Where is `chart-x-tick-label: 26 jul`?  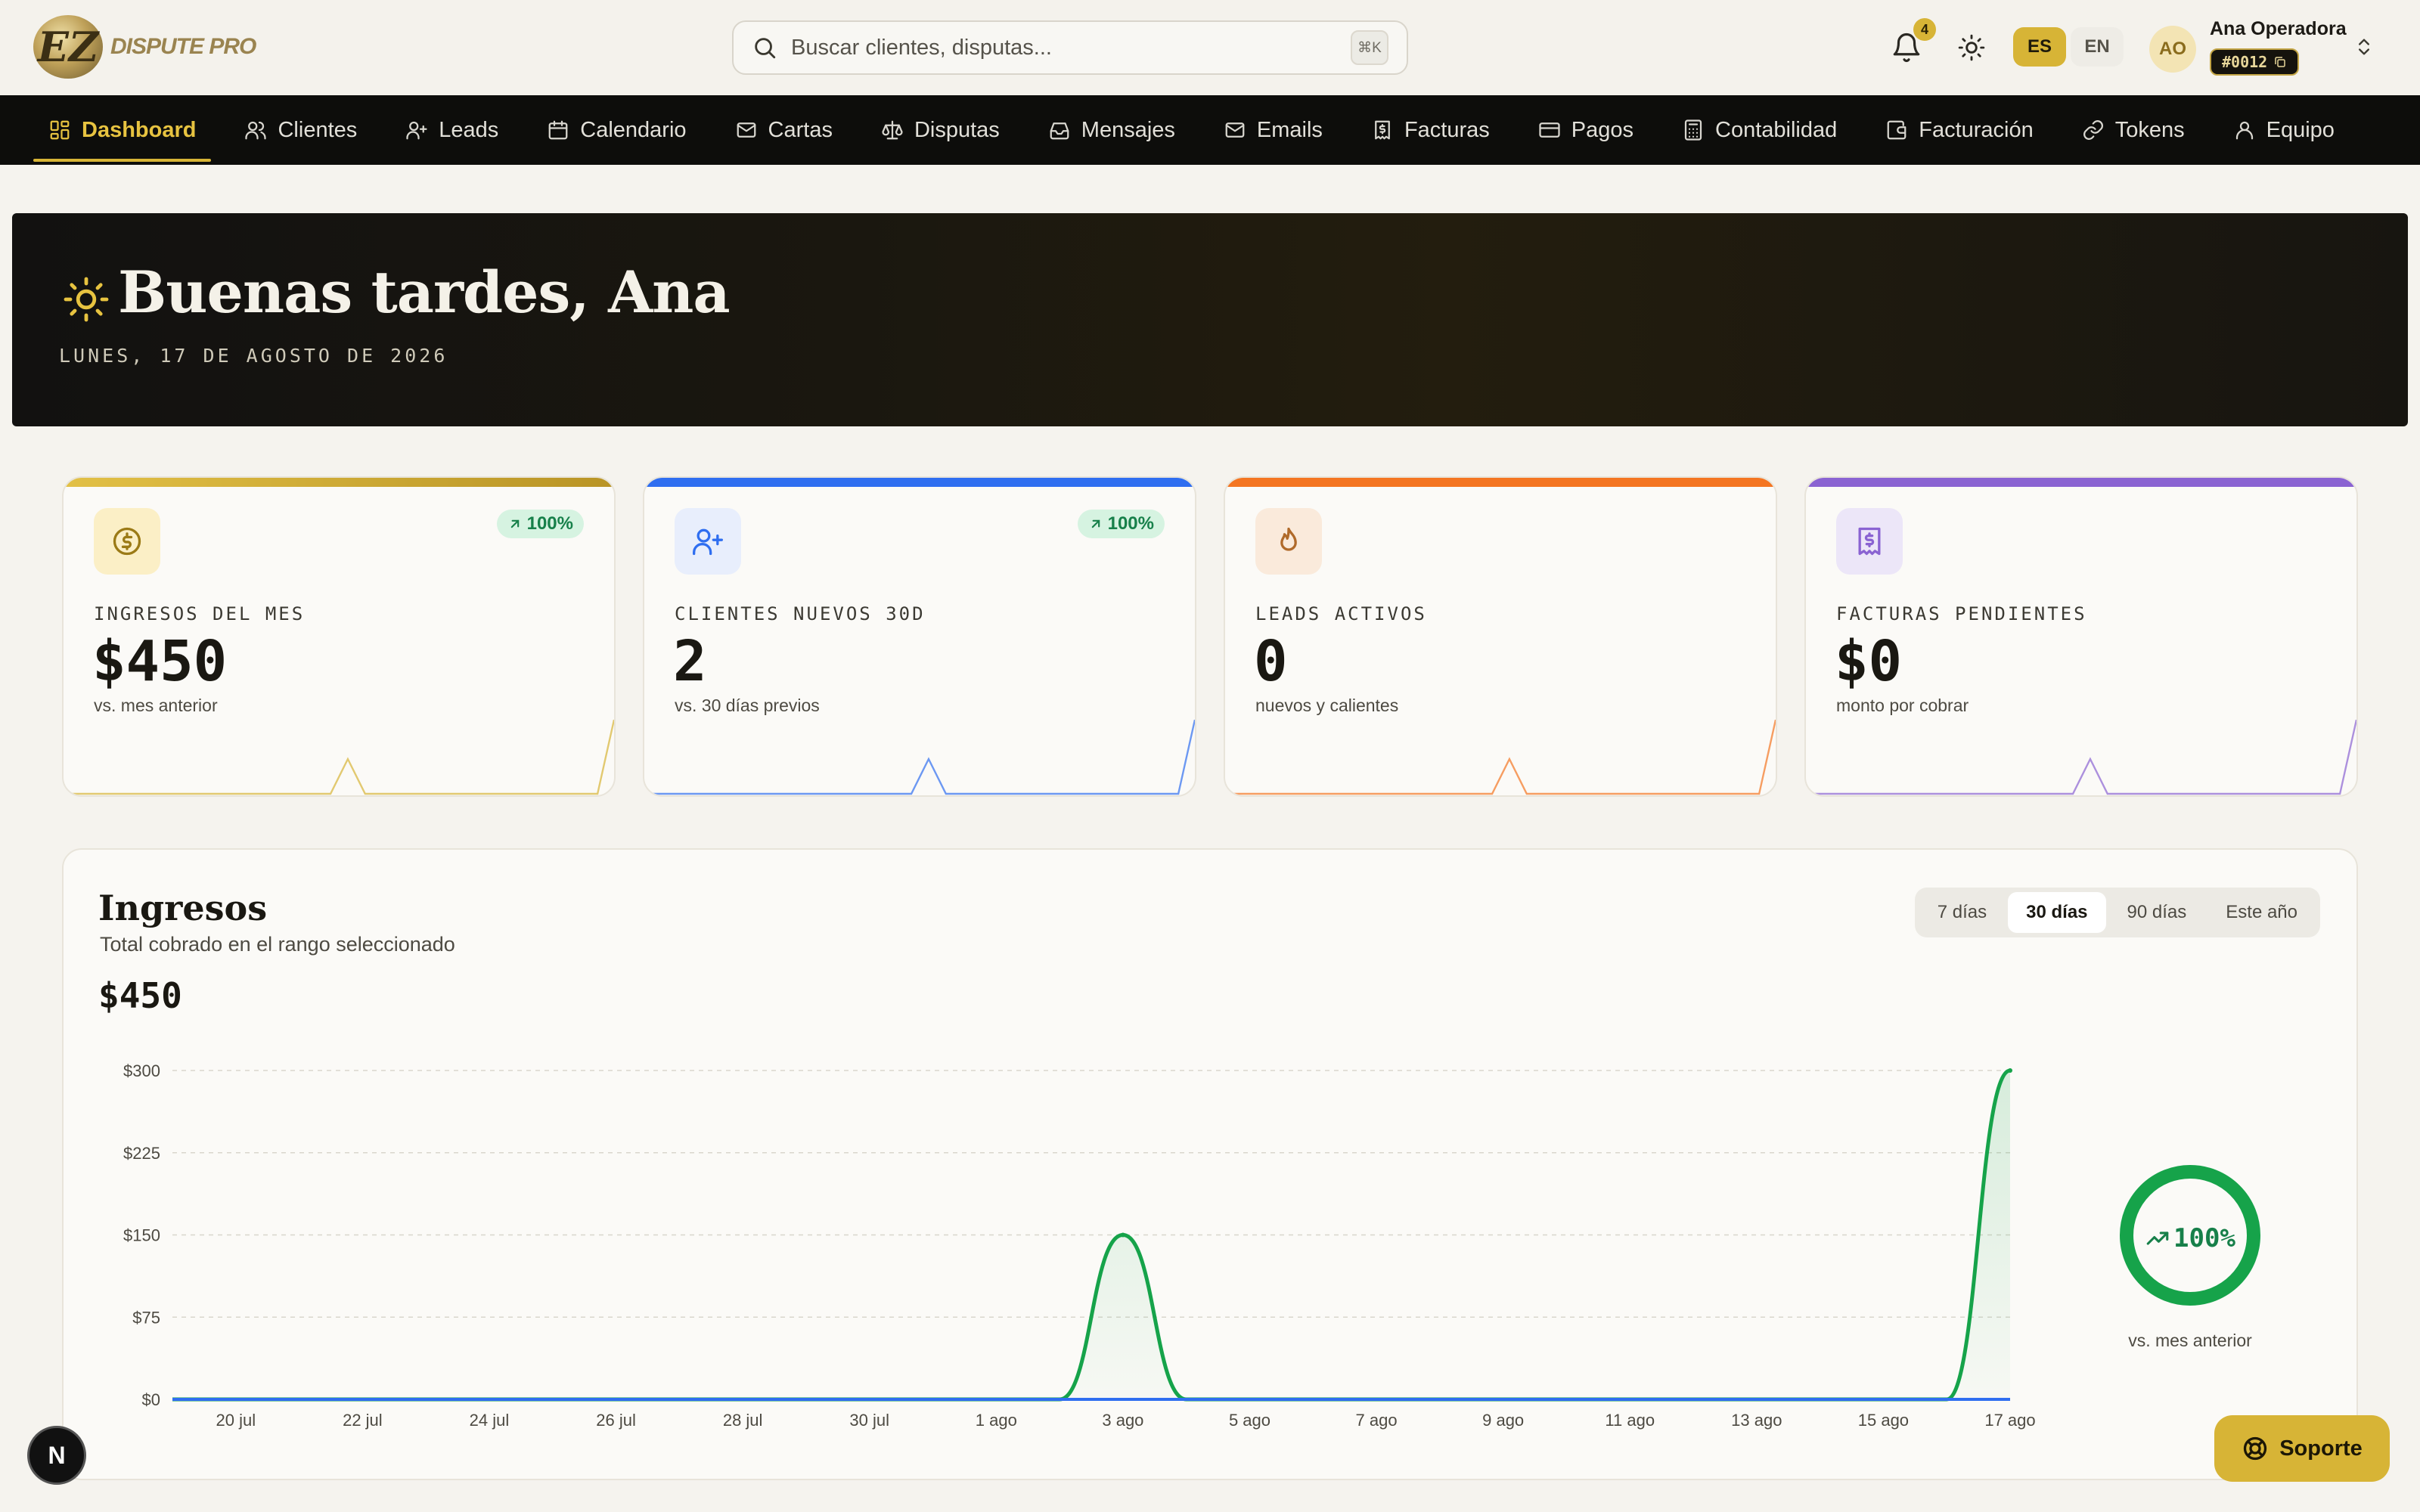 chart-x-tick-label: 26 jul is located at coordinates (616, 1420).